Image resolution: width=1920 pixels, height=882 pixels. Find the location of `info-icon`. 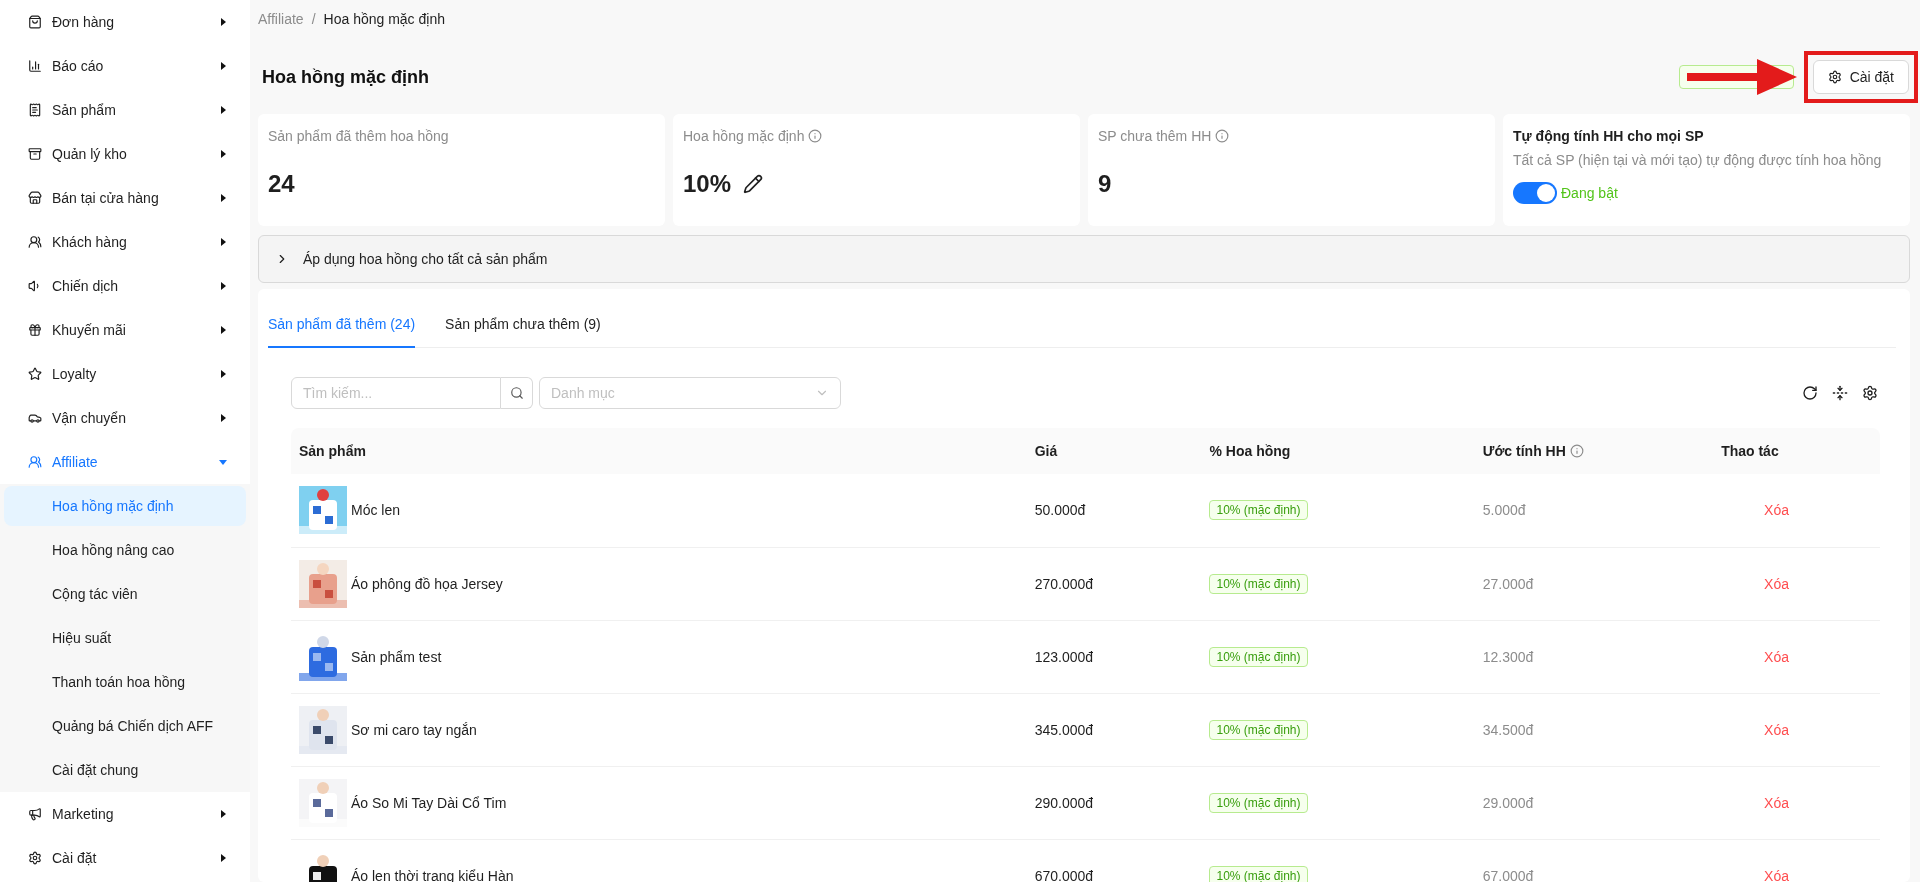

info-icon is located at coordinates (1576, 451).